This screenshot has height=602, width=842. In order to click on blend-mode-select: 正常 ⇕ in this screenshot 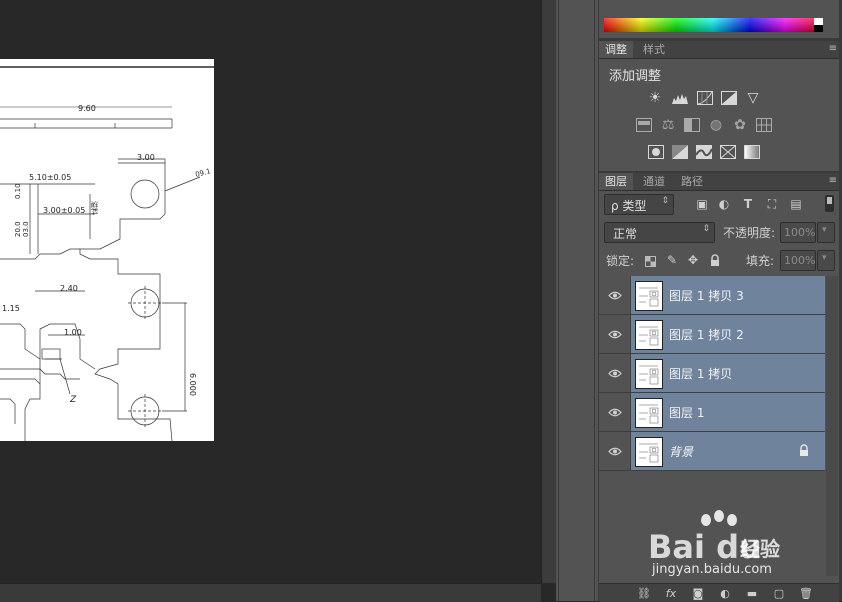, I will do `click(659, 232)`.